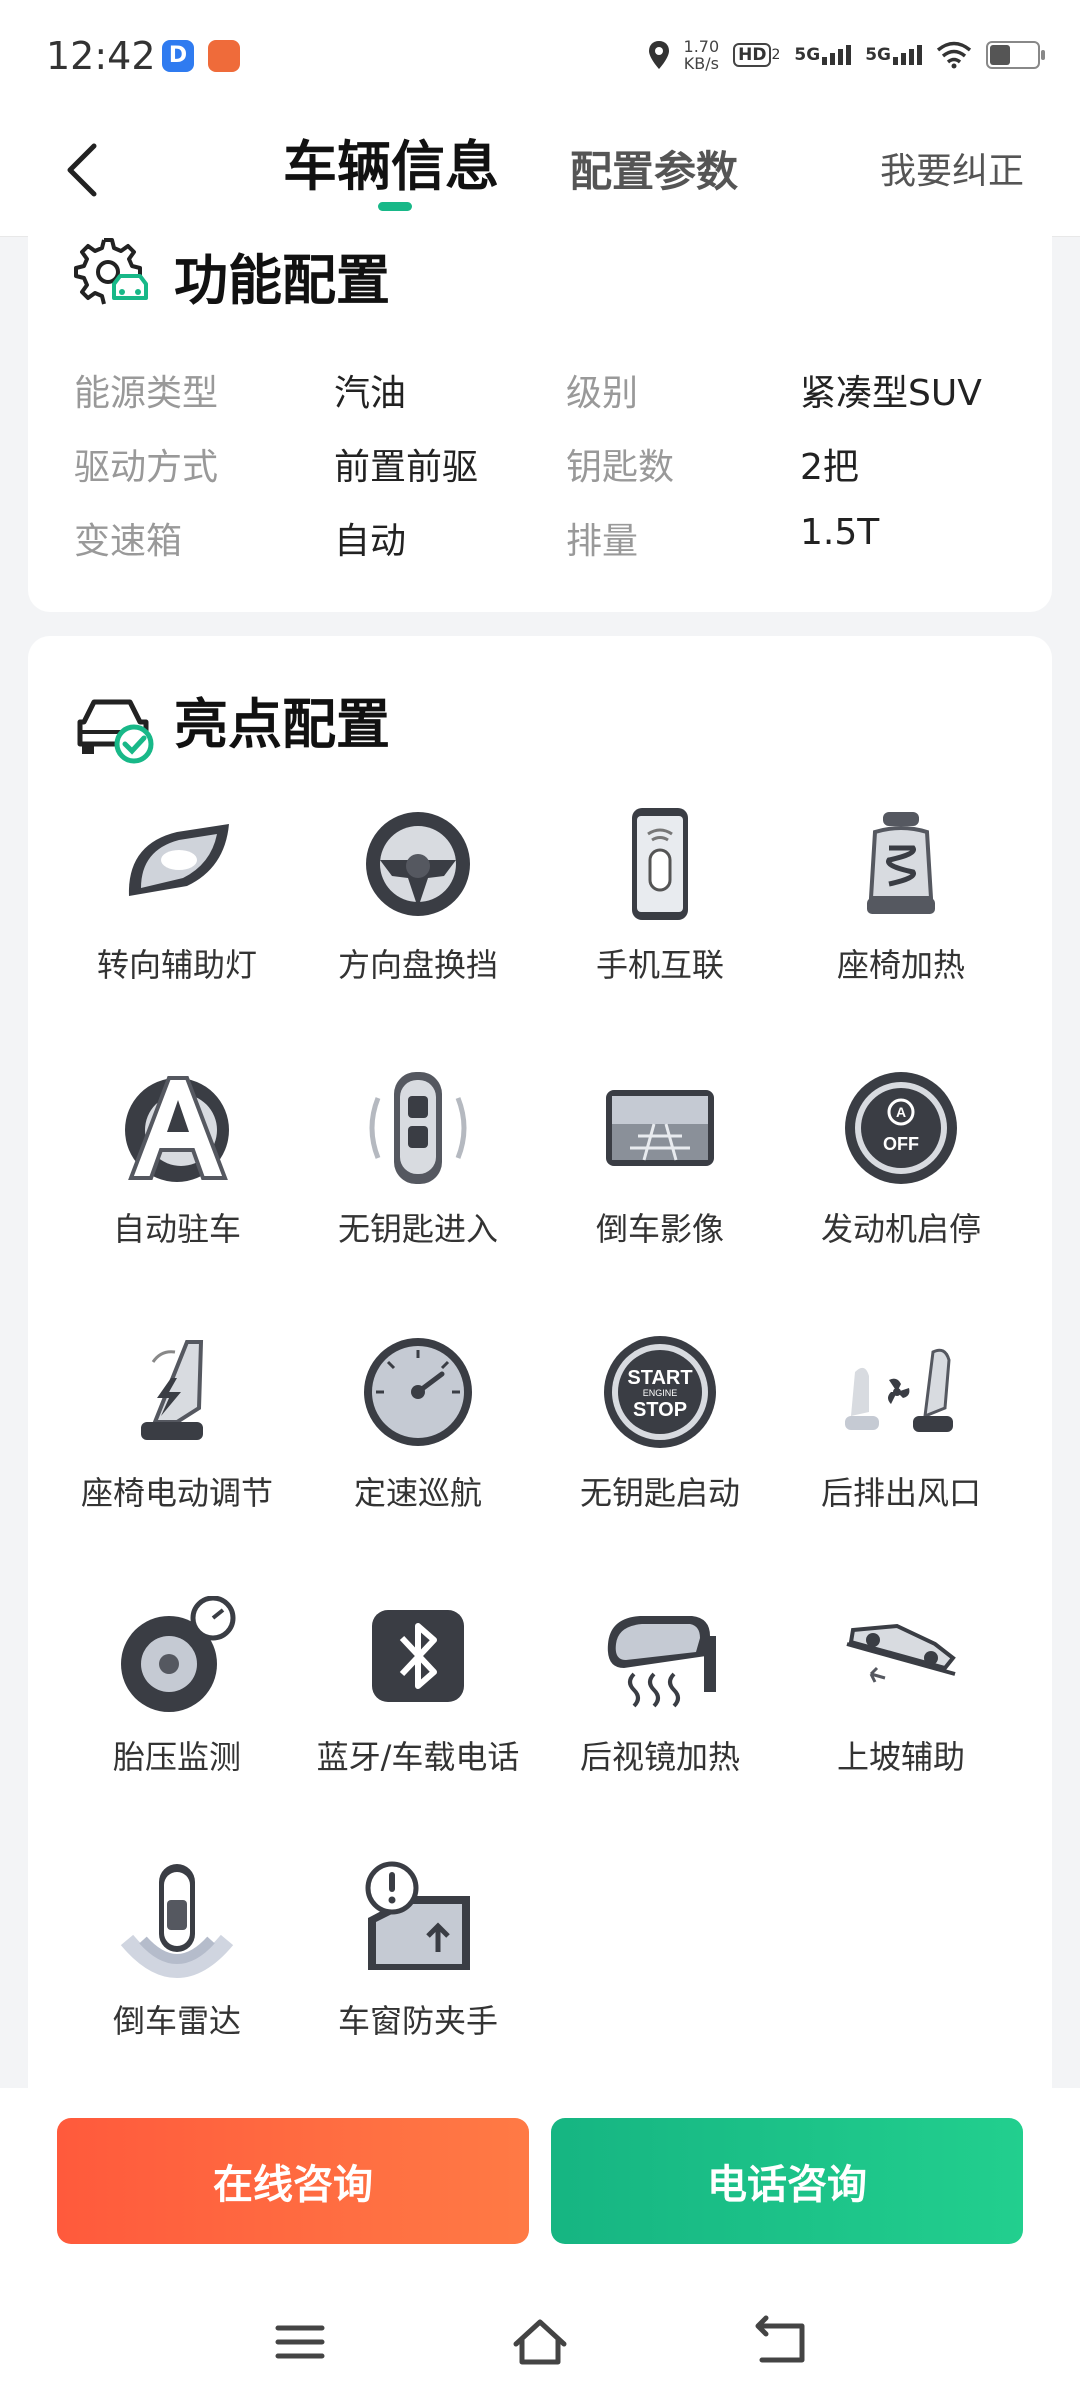 The height and width of the screenshot is (2400, 1080). I want to click on feature-item: 倒车雷达, so click(177, 1952).